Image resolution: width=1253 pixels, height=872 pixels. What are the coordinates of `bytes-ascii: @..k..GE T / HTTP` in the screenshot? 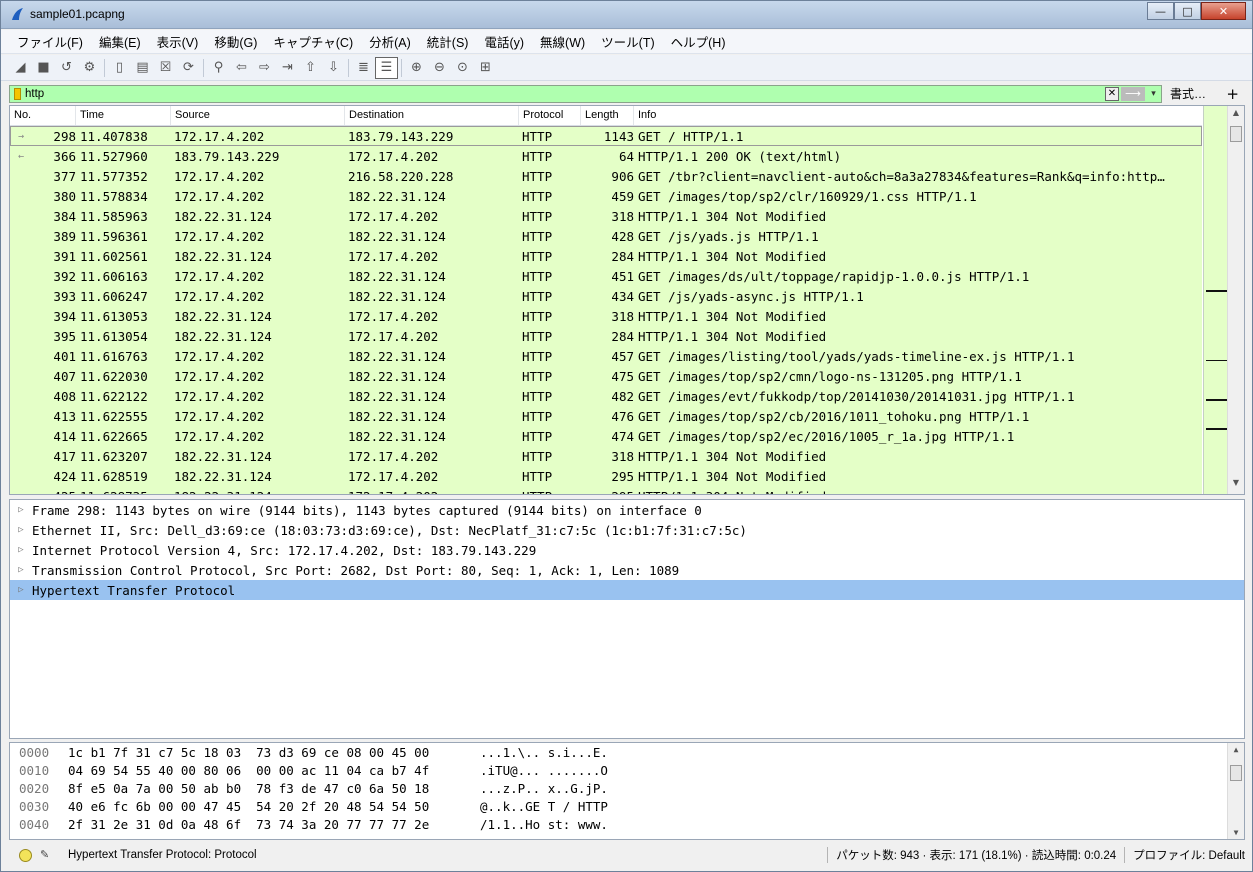 It's located at (544, 806).